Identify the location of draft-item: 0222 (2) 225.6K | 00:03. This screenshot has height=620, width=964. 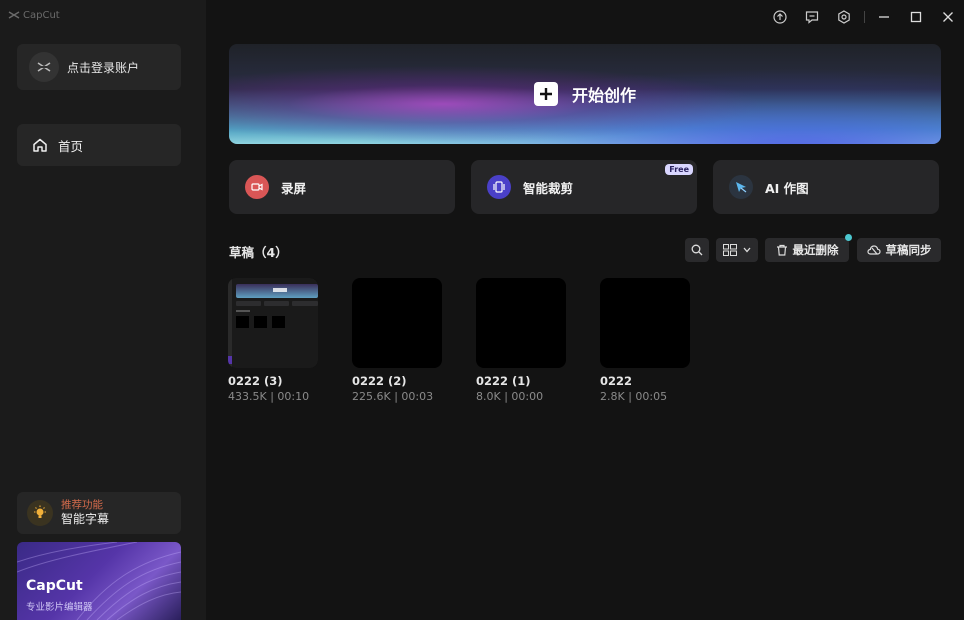
(397, 340).